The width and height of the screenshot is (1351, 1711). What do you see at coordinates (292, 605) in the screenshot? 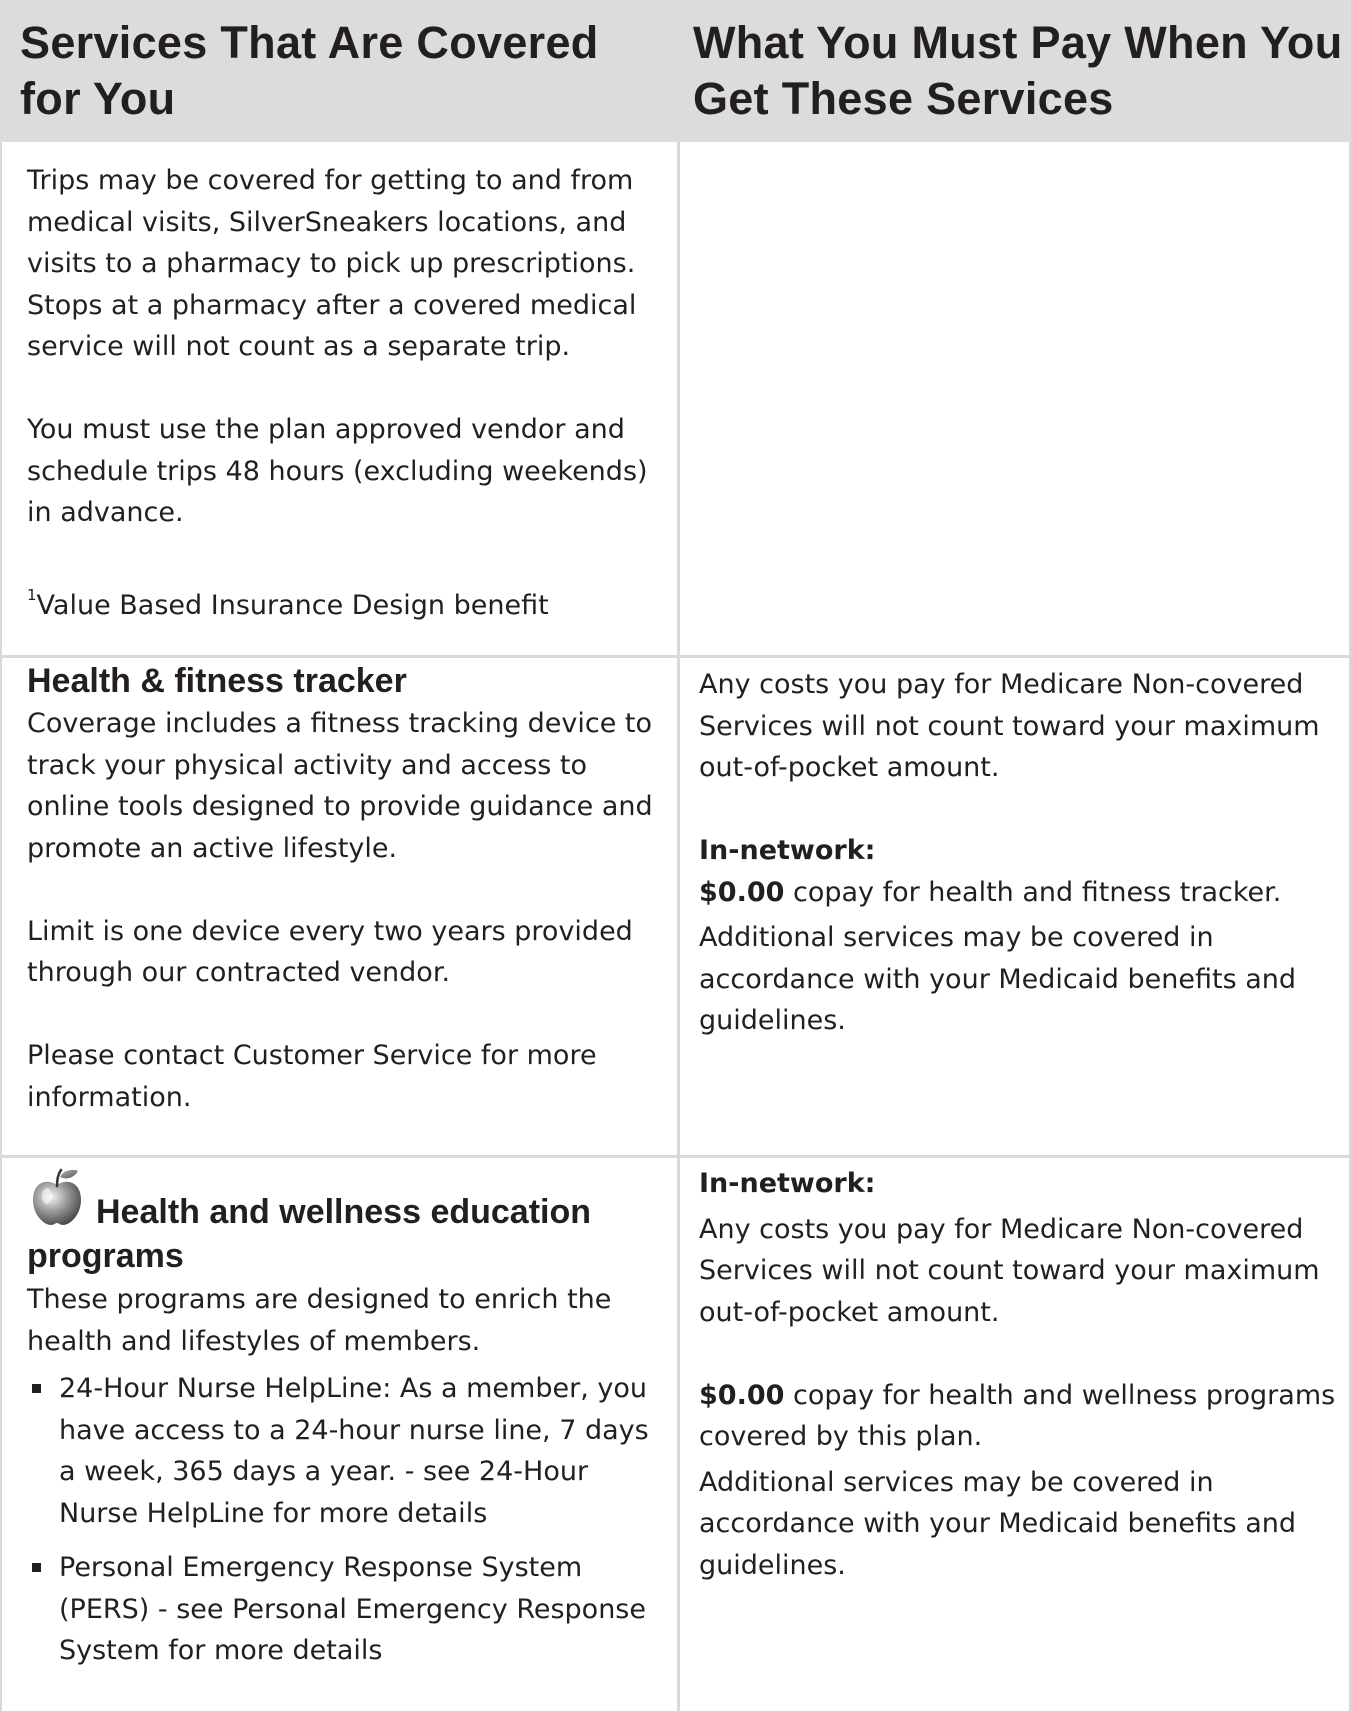
I see `footnote-text: Value Based Insurance Design benefit` at bounding box center [292, 605].